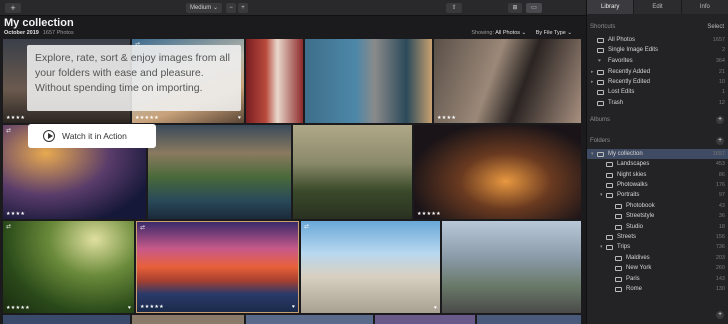 This screenshot has width=728, height=324. I want to click on folder-item: New York 260, so click(657, 268).